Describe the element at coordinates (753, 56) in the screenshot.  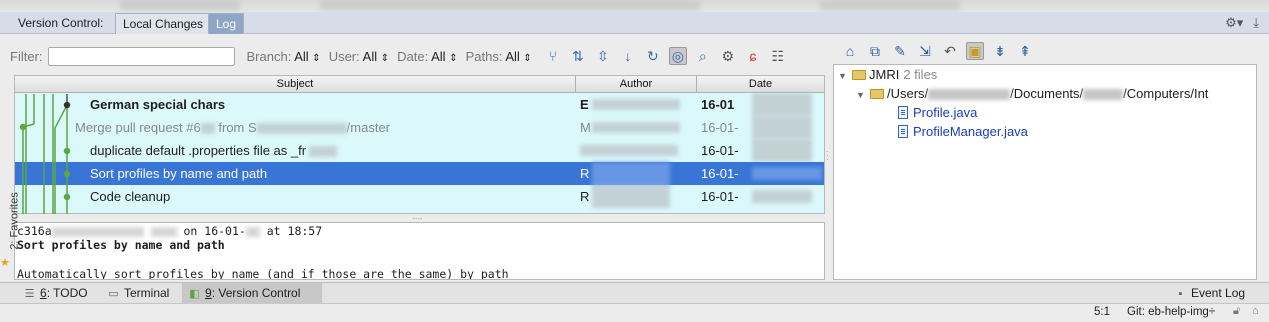
I see `cherry-icon: ɕ` at that location.